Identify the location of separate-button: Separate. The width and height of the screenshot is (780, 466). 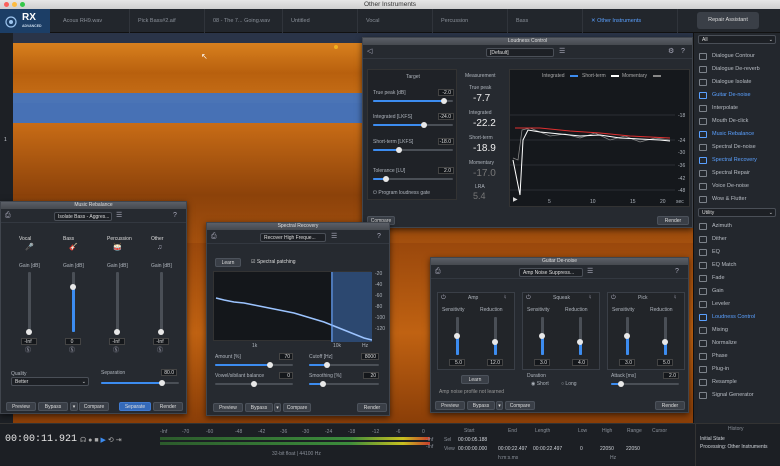
(135, 406).